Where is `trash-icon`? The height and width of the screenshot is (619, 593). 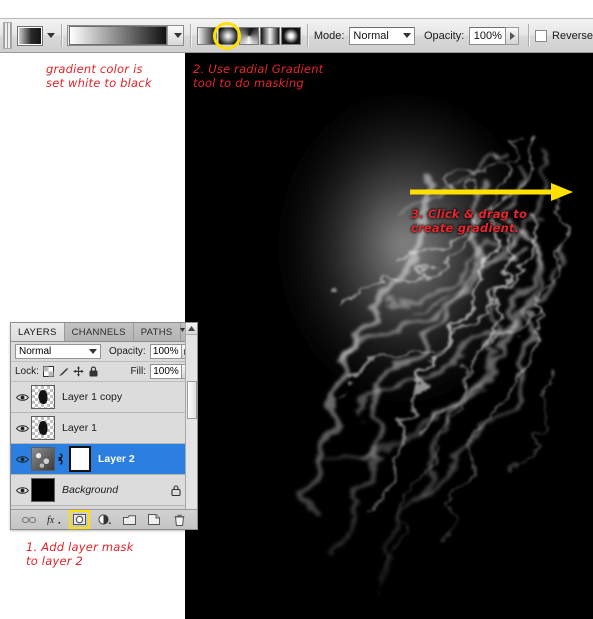
trash-icon is located at coordinates (179, 520).